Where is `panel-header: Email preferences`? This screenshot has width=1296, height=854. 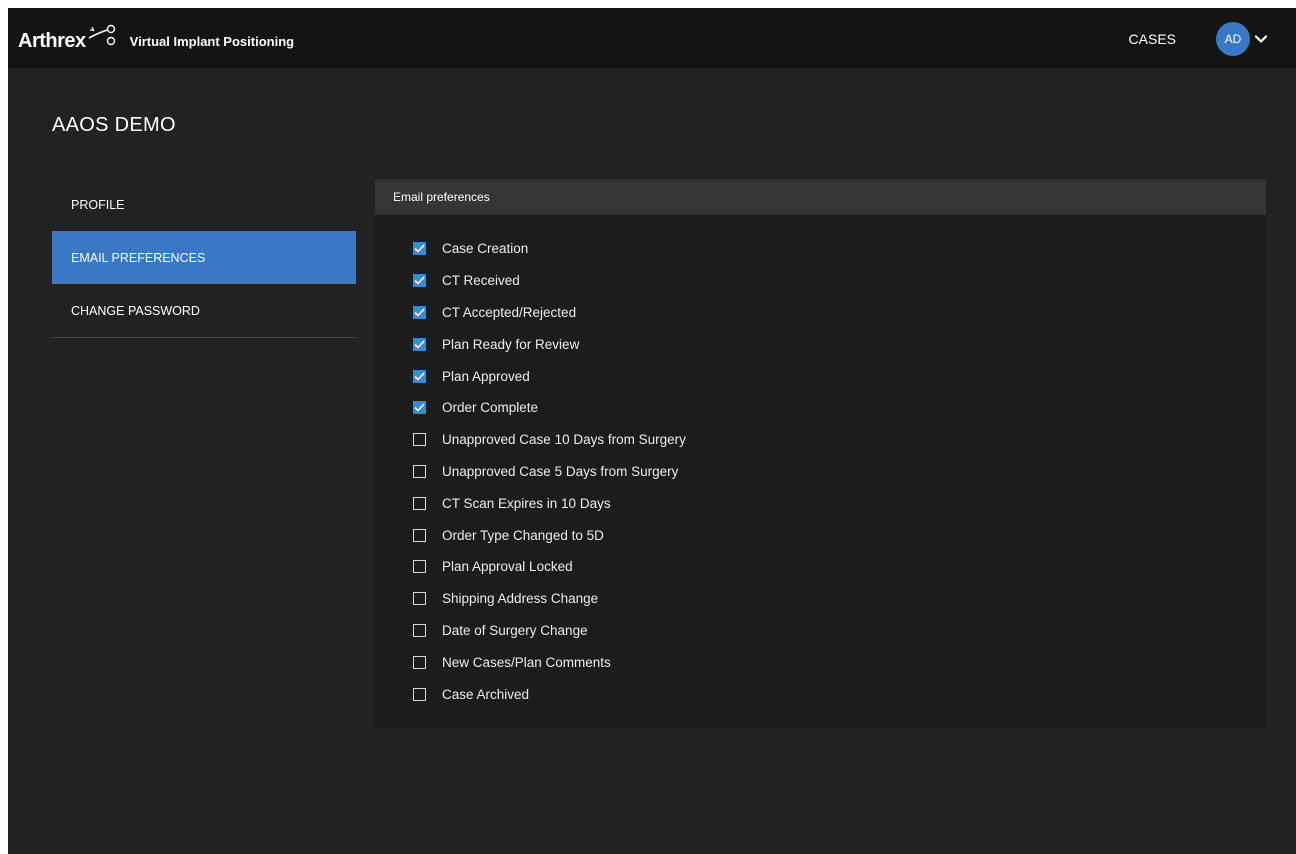 panel-header: Email preferences is located at coordinates (820, 197).